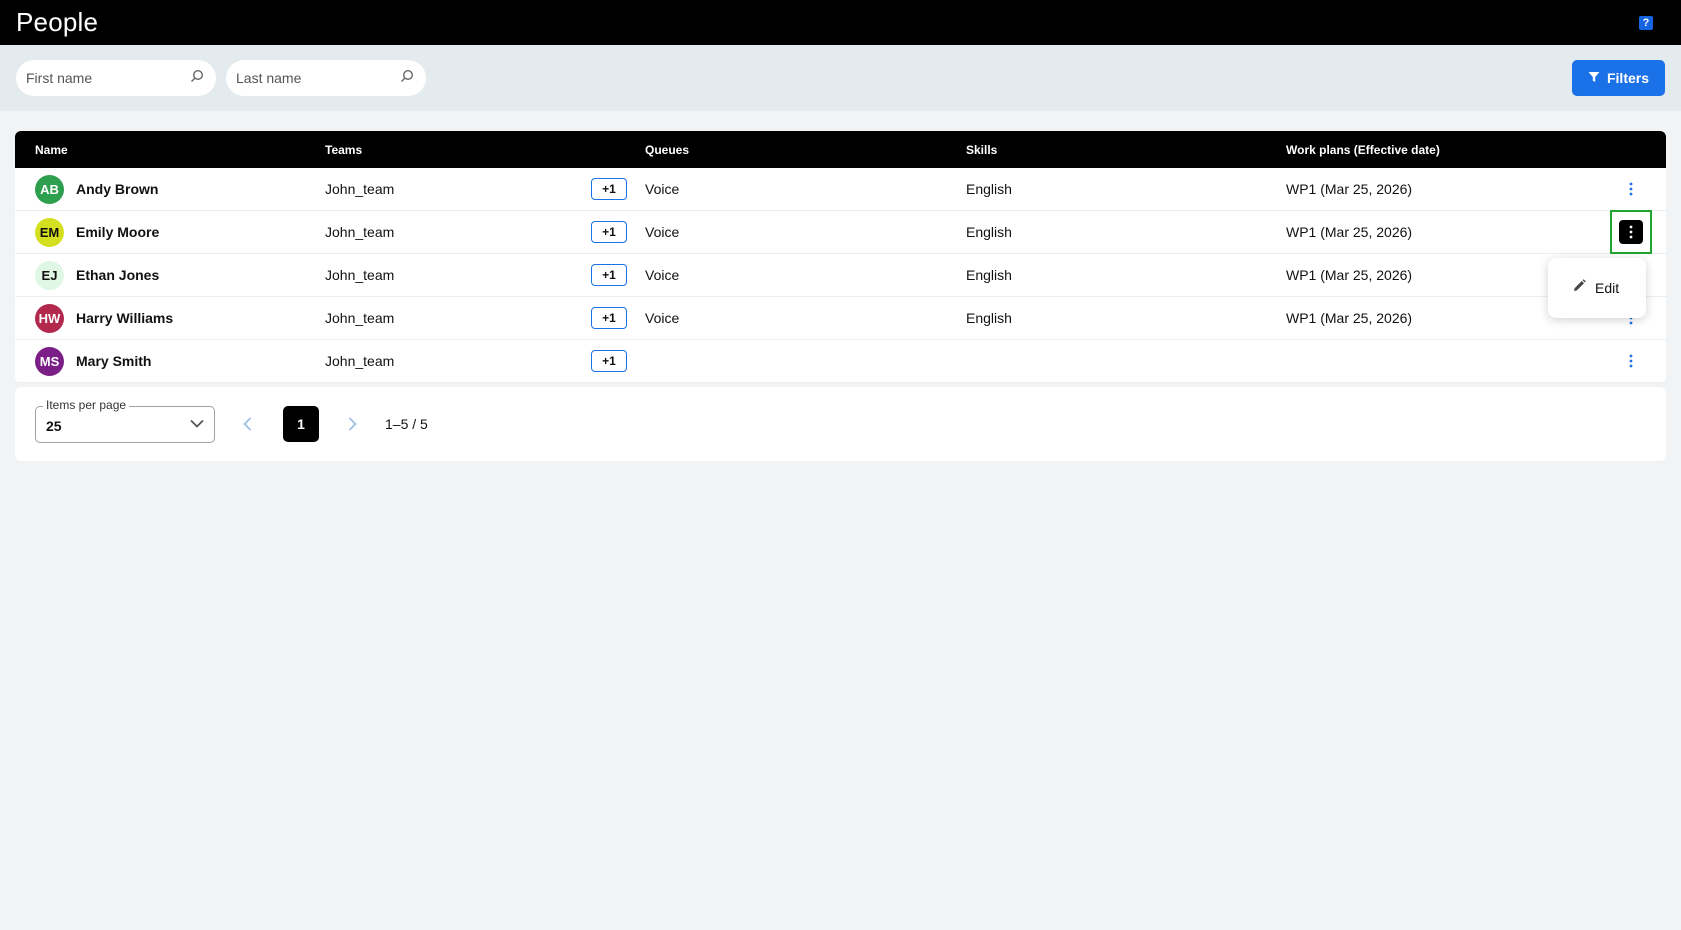 This screenshot has height=930, width=1681. I want to click on avatar: EM, so click(49, 232).